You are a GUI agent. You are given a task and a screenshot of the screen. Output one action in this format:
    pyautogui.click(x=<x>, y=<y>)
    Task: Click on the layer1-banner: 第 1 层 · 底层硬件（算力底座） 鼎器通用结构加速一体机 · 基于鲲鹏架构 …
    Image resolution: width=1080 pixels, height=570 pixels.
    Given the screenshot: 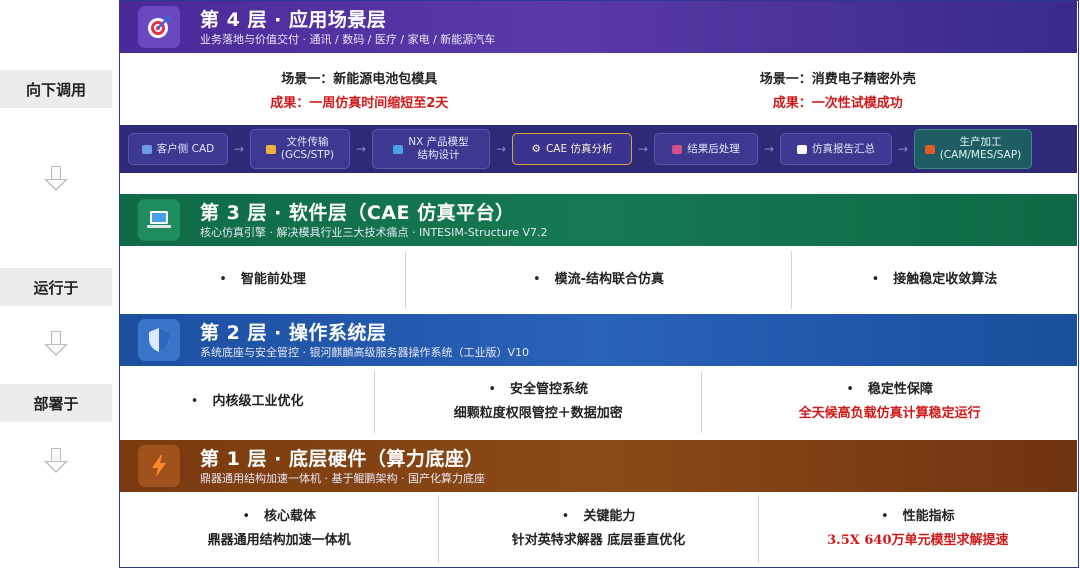 What is the action you would take?
    pyautogui.click(x=598, y=466)
    